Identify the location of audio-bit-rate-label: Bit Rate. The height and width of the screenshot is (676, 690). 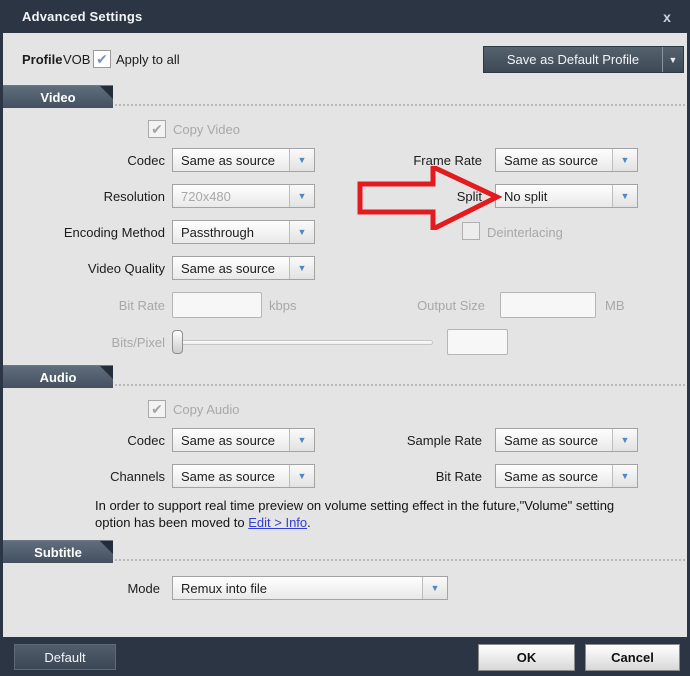
(458, 476).